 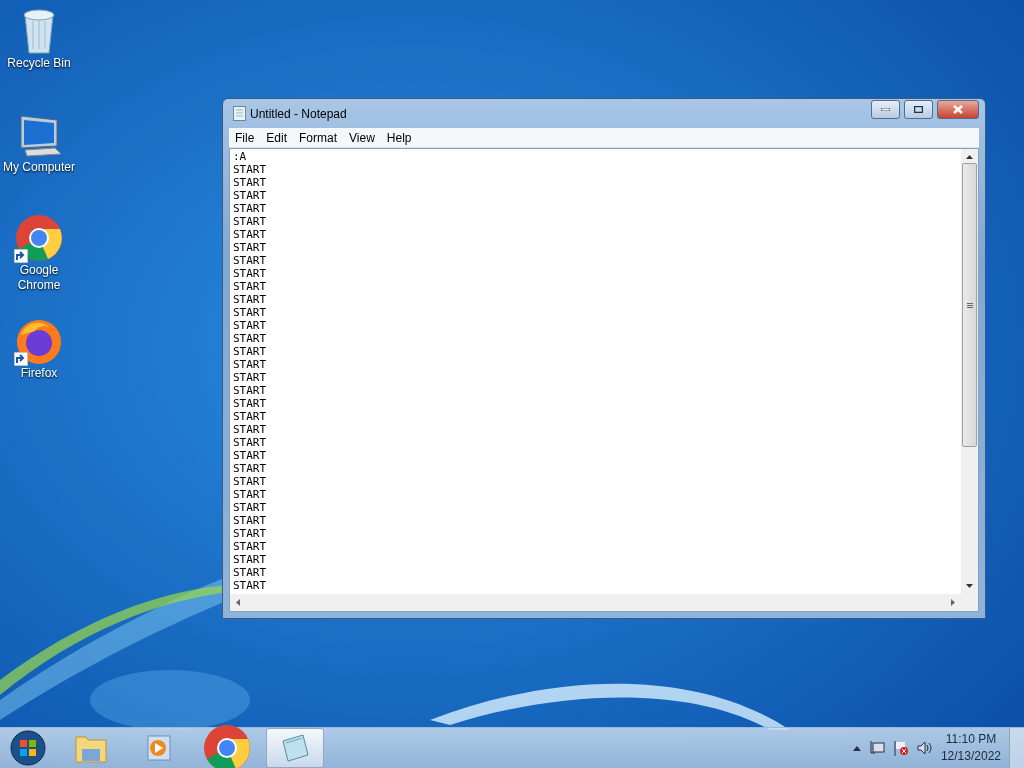 I want to click on maximize-button, so click(x=918, y=109).